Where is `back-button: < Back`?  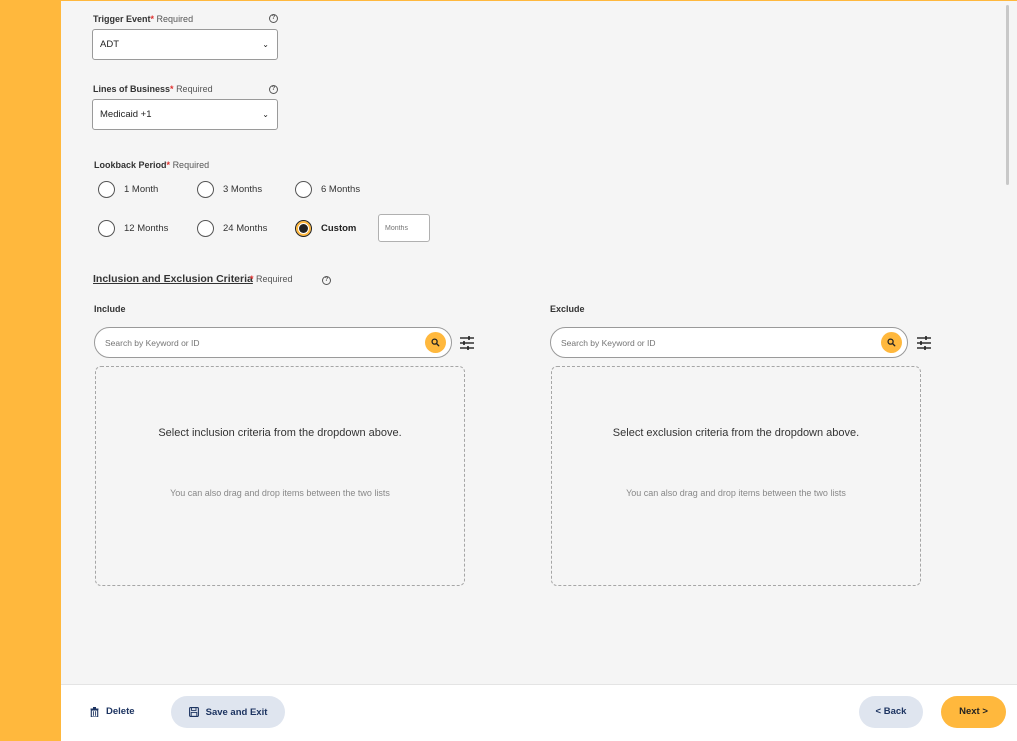
back-button: < Back is located at coordinates (891, 712).